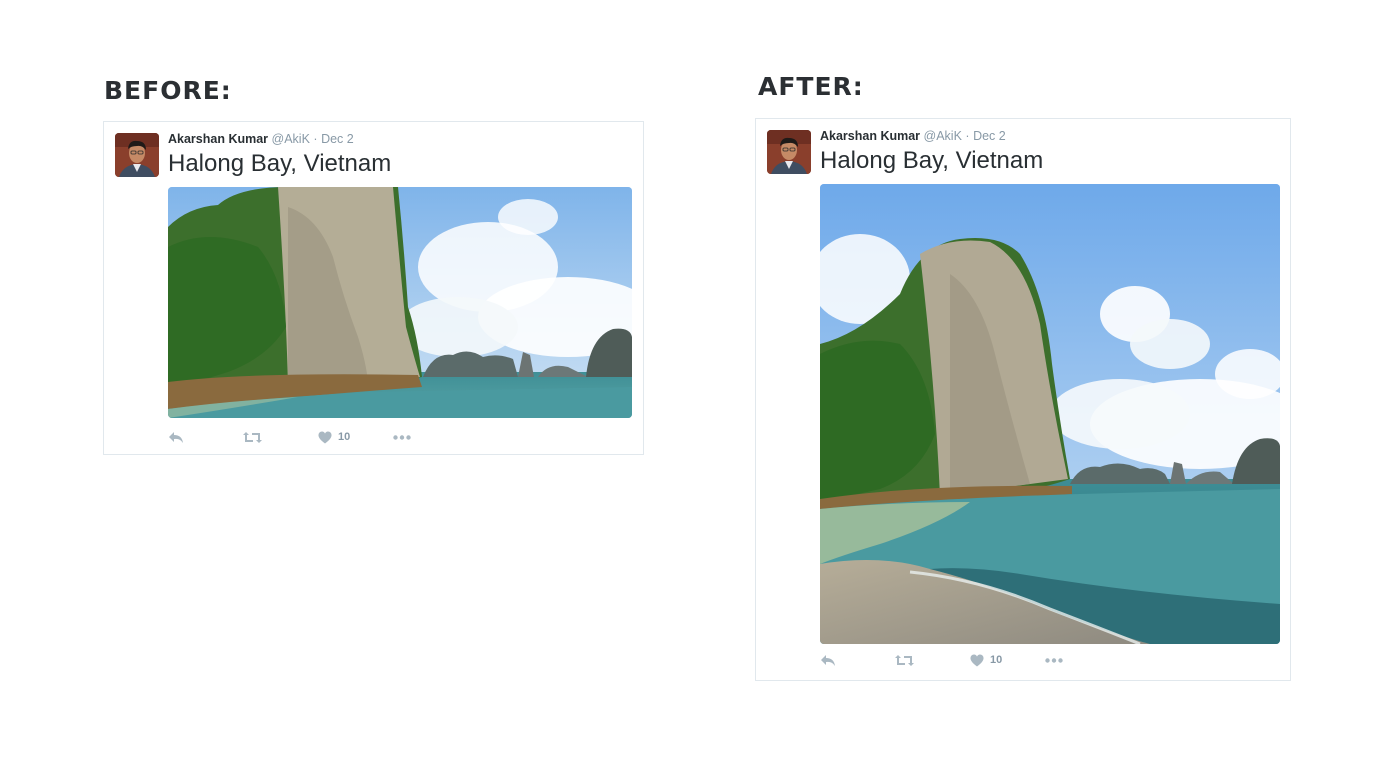 This screenshot has width=1400, height=780. What do you see at coordinates (168, 90) in the screenshot?
I see `before-heading: BEFORE:` at bounding box center [168, 90].